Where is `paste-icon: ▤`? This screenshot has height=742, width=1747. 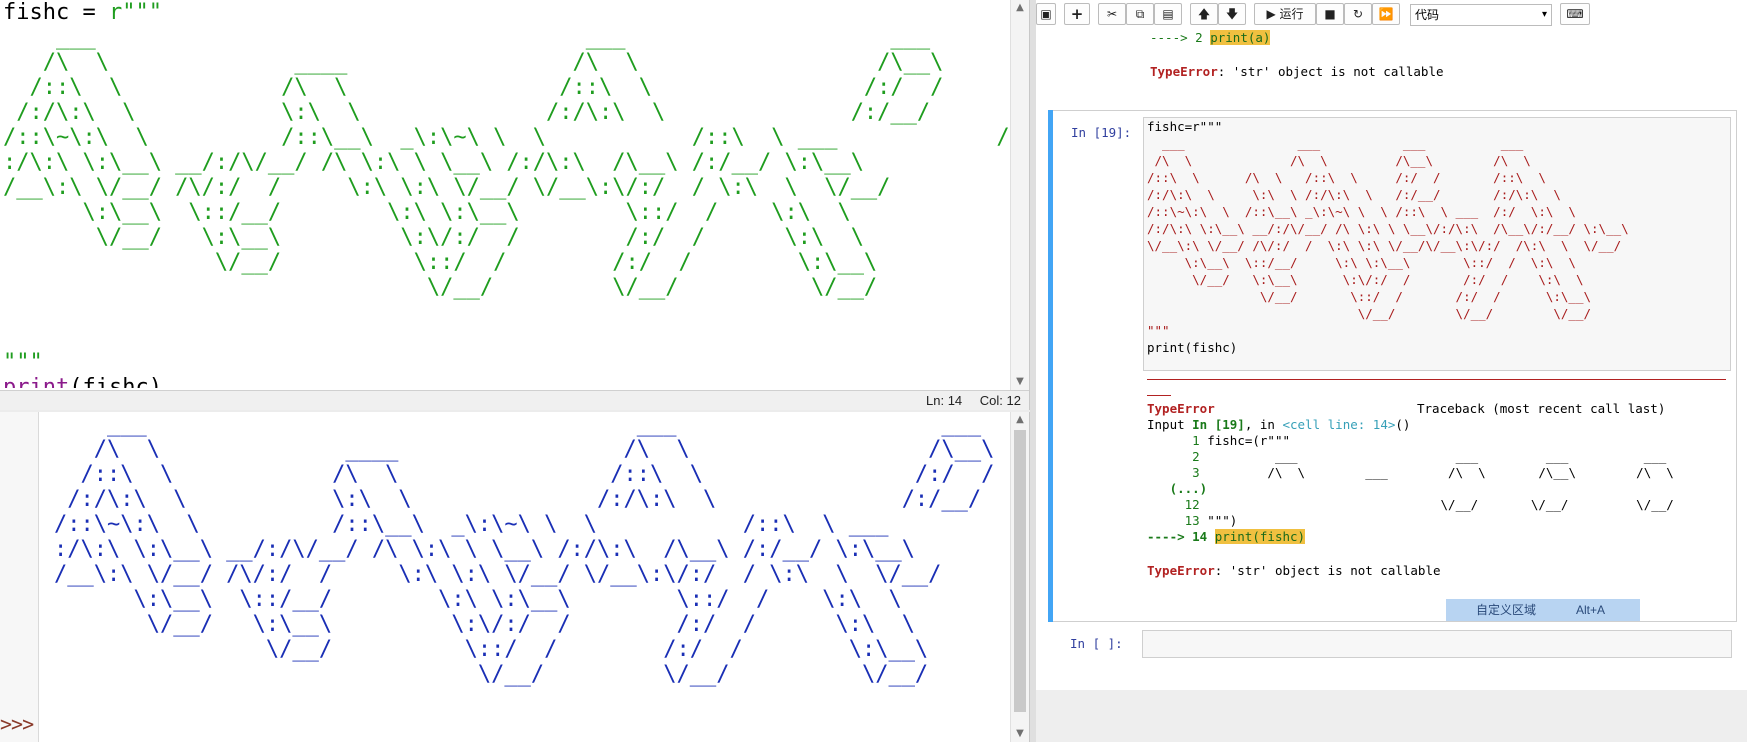 paste-icon: ▤ is located at coordinates (1168, 14).